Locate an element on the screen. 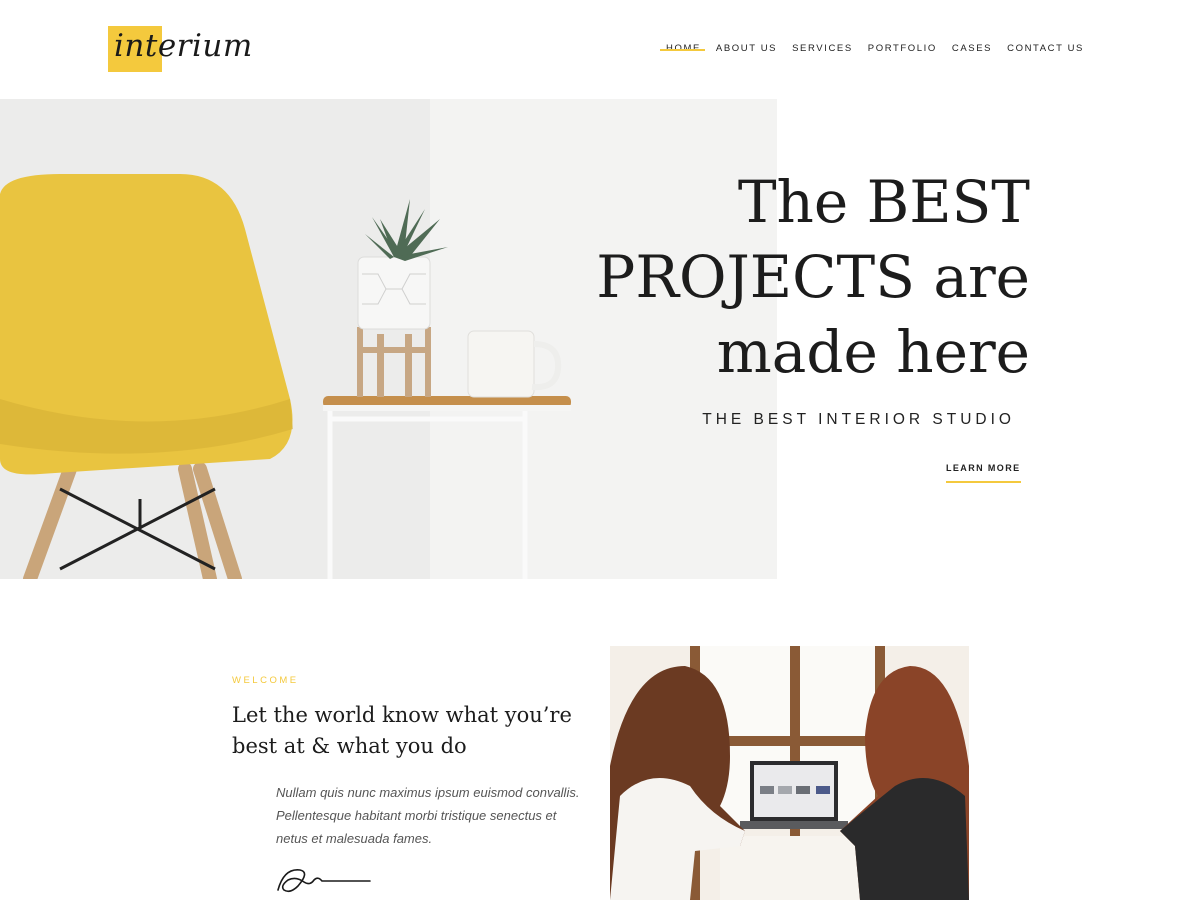  nav-about-us: ABOUT US is located at coordinates (746, 48).